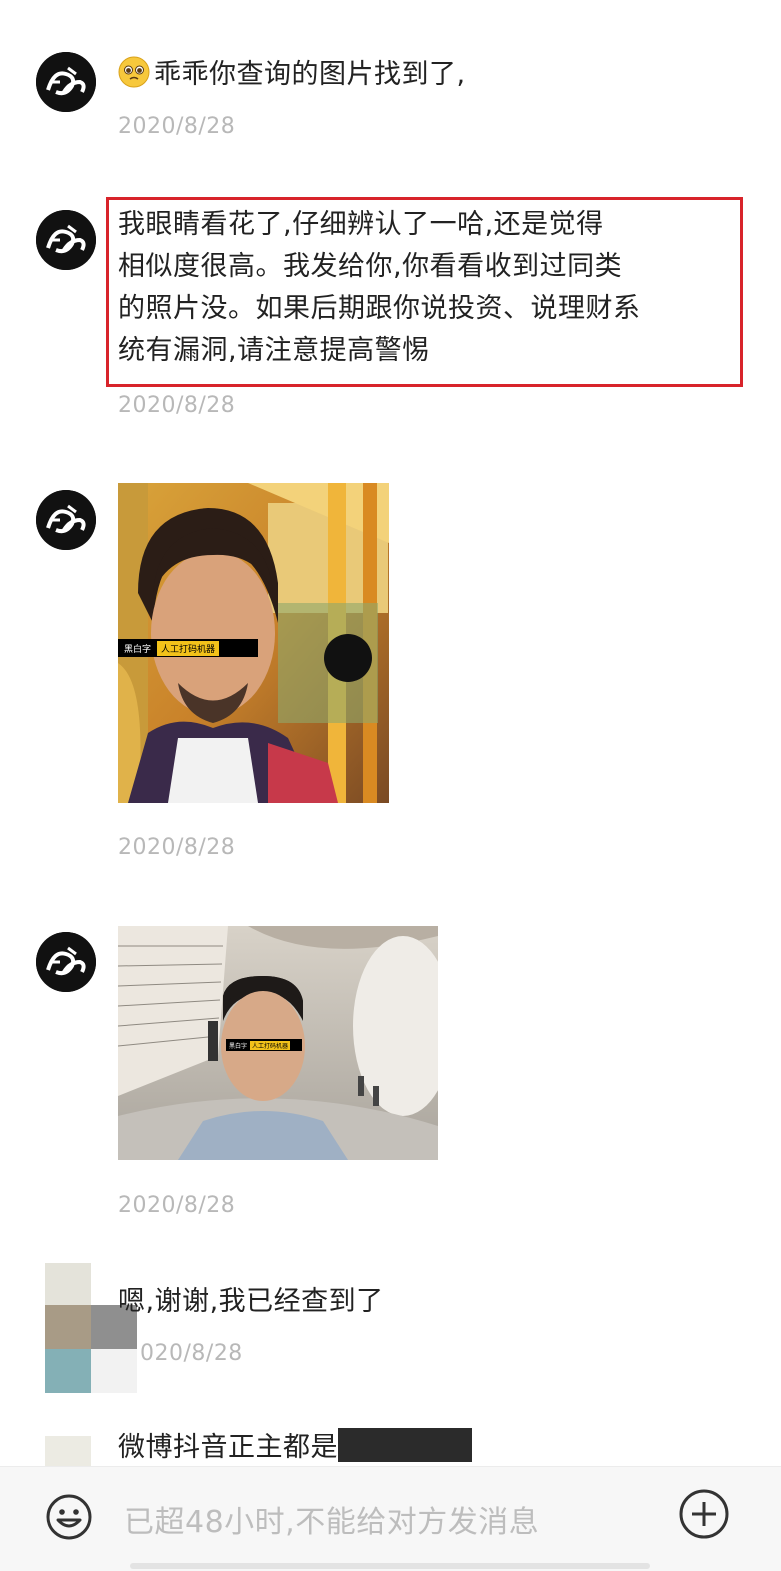  What do you see at coordinates (274, 350) in the screenshot?
I see `message-line: 统有漏洞,请注意提高警惕` at bounding box center [274, 350].